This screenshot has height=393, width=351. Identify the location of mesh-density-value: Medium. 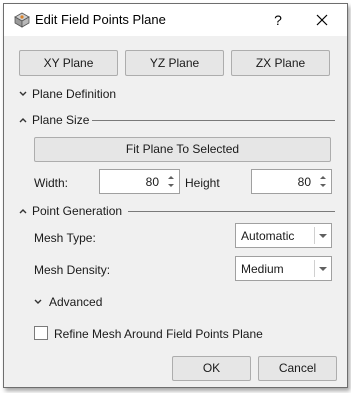
(262, 269).